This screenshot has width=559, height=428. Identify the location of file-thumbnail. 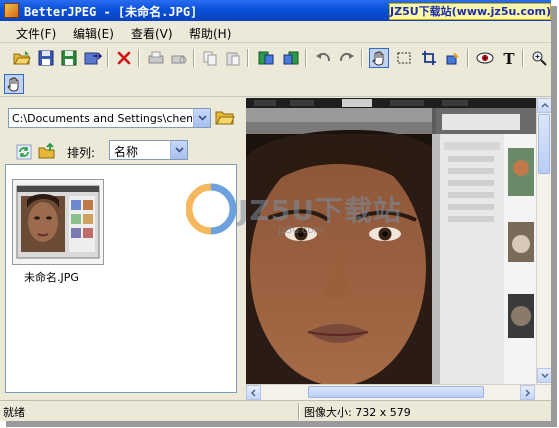
(58, 222).